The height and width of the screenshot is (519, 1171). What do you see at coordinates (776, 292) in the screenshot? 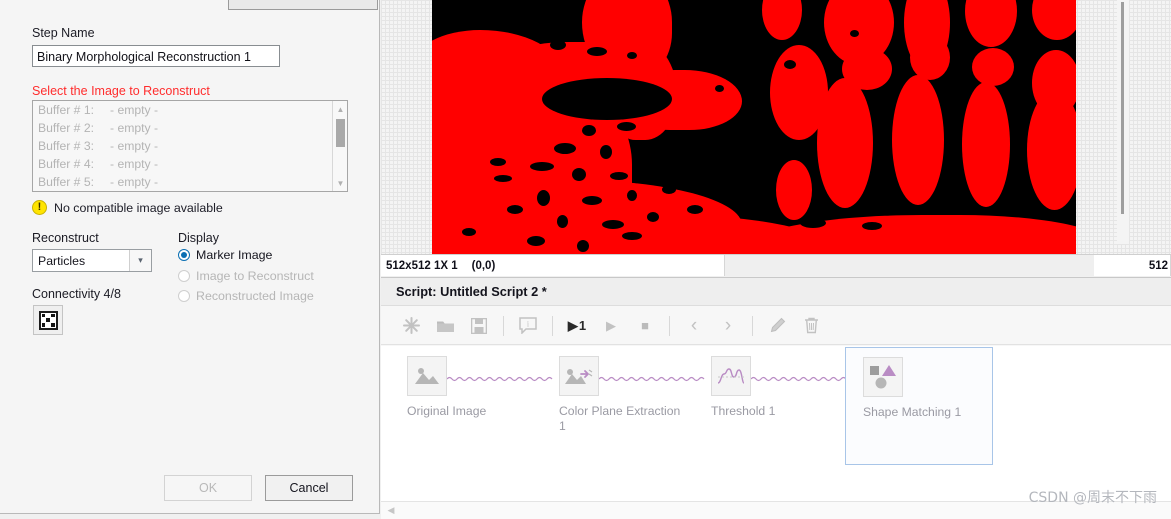
I see `script-title-bar: Script: Untitled Script 2 *` at bounding box center [776, 292].